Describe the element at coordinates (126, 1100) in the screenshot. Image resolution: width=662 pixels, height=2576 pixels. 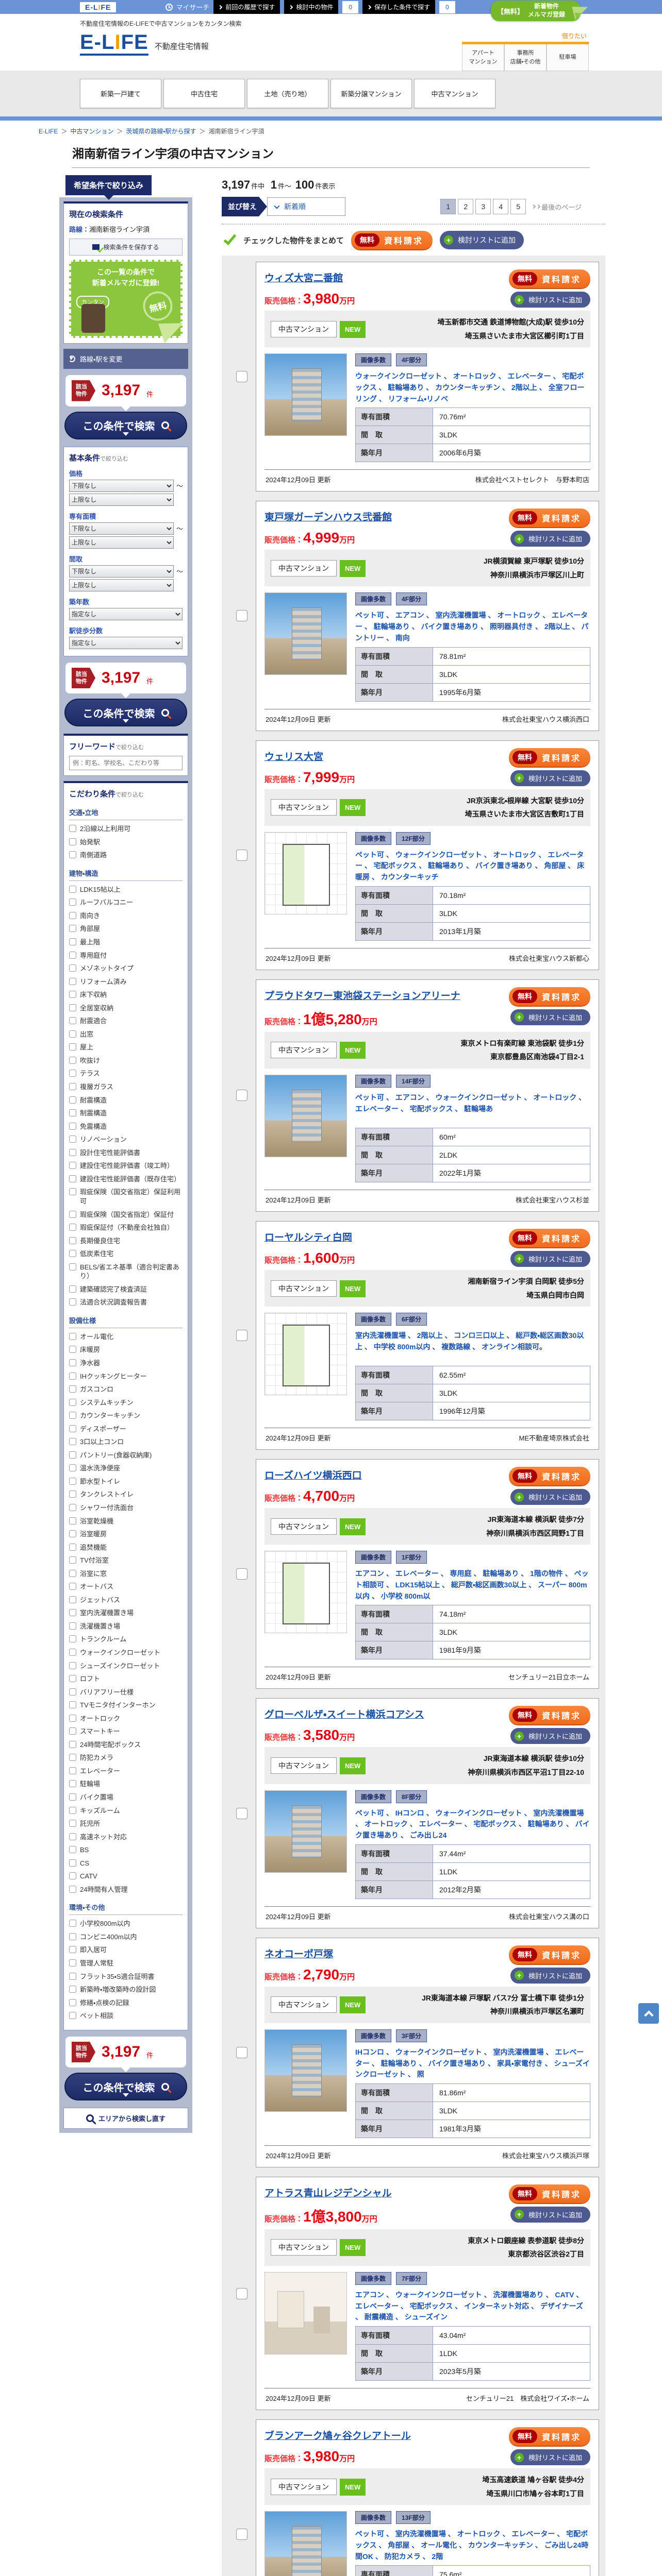
I see `filter-checkbox-item: 耐震構造` at that location.